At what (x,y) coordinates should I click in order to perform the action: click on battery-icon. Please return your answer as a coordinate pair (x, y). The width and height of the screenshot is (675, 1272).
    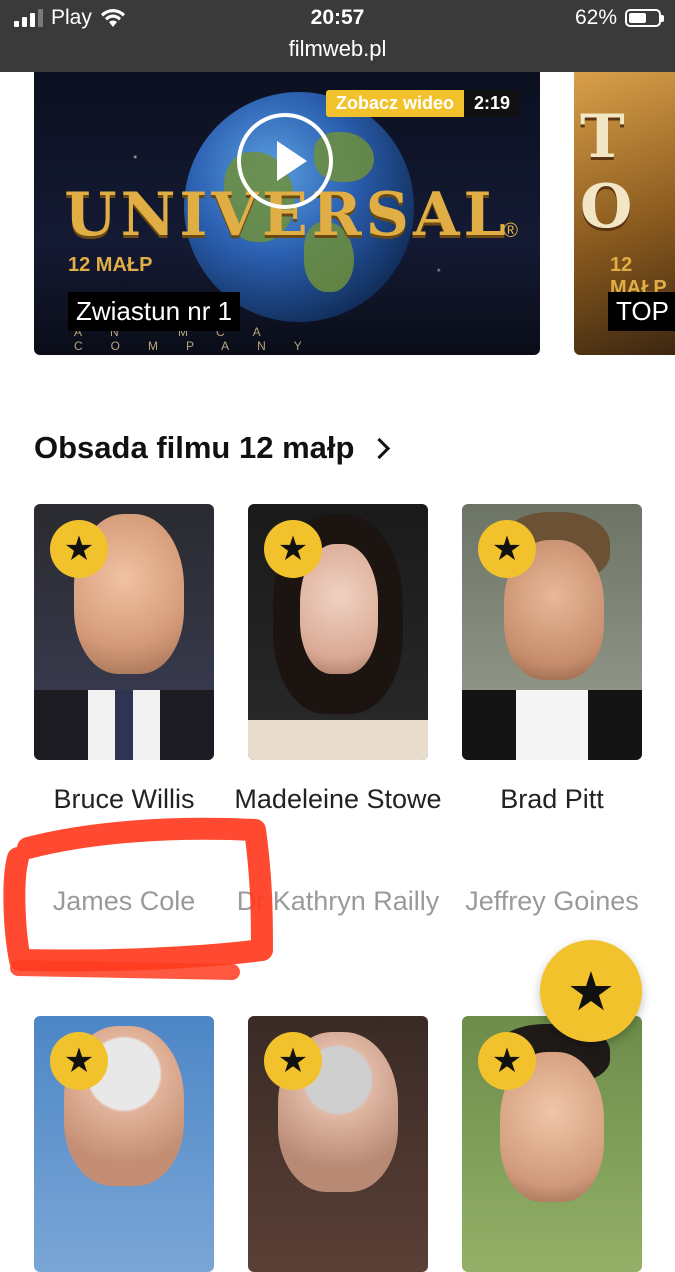
    Looking at the image, I should click on (644, 18).